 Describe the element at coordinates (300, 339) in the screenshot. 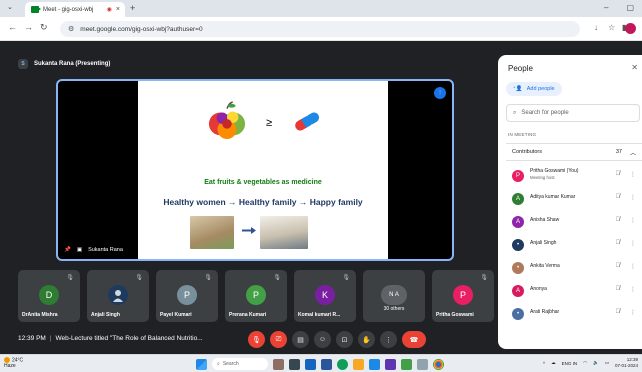

I see `captions-icon: ▤` at that location.